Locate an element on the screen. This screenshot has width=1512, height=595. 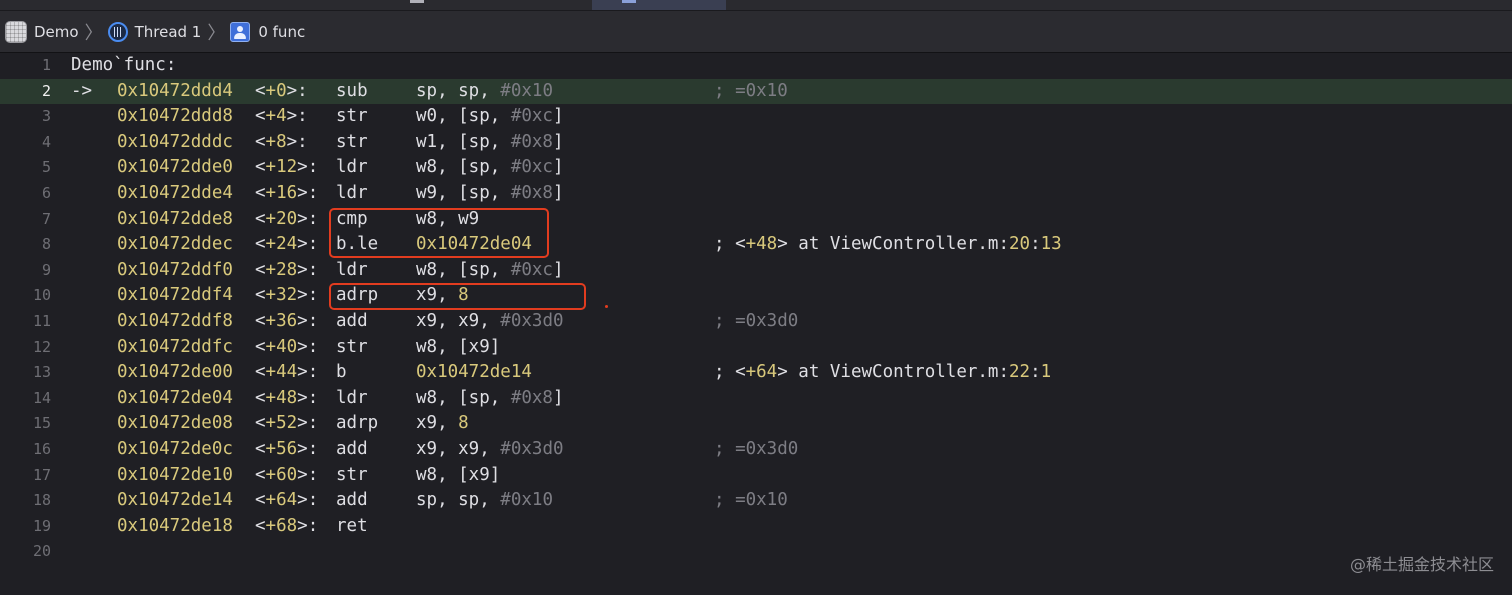
numeric-value: 20 is located at coordinates (1020, 244).